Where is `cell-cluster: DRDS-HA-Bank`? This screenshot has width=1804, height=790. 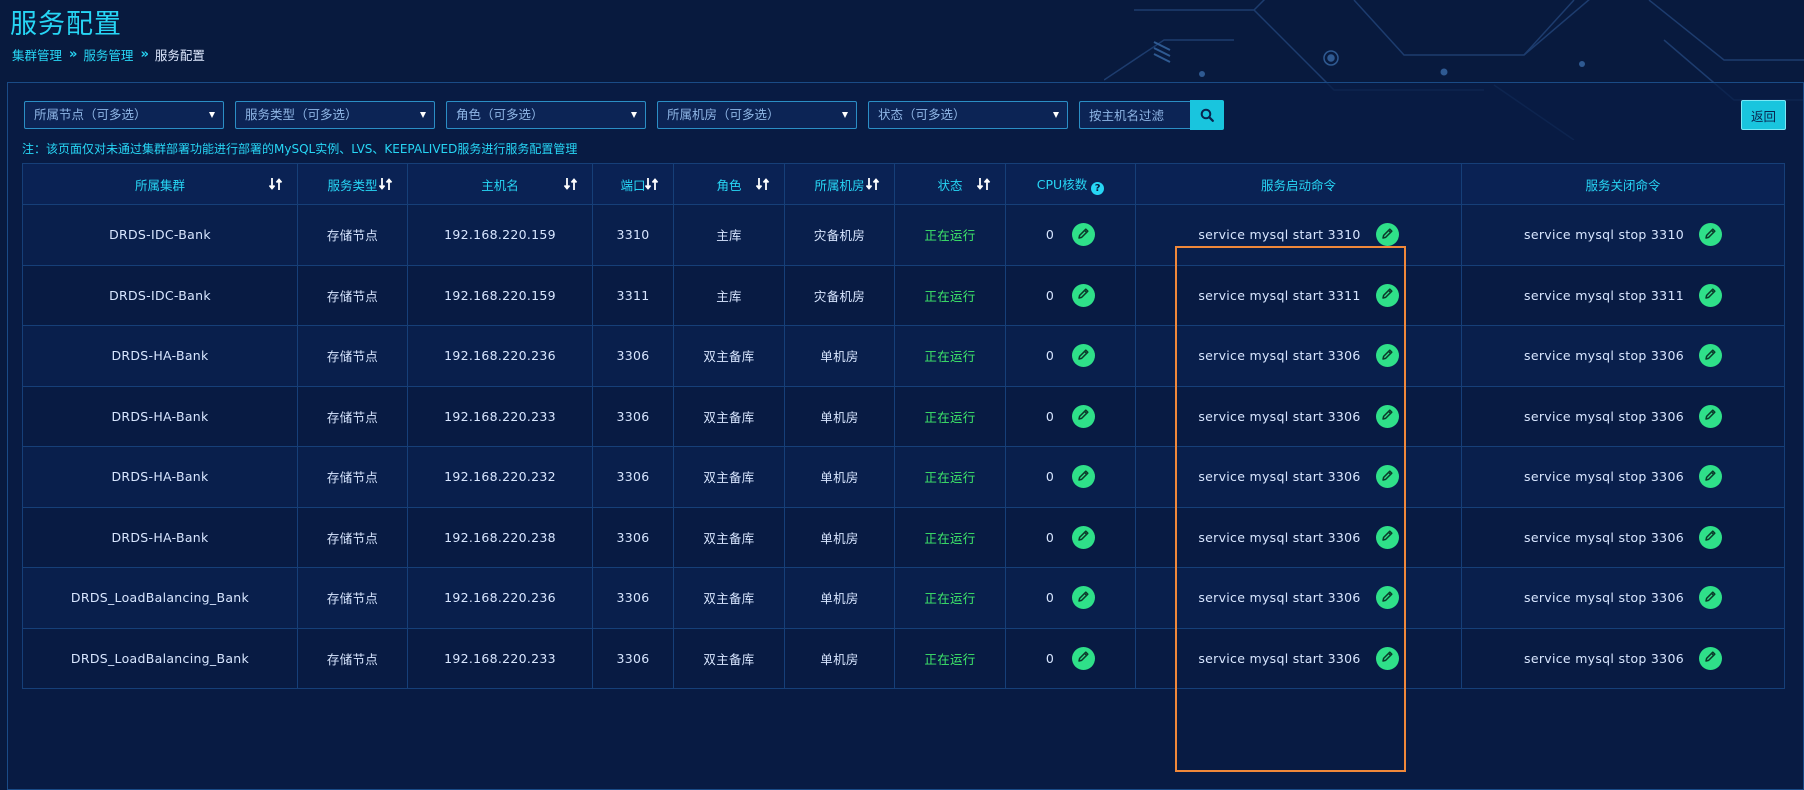
cell-cluster: DRDS-HA-Bank is located at coordinates (160, 537).